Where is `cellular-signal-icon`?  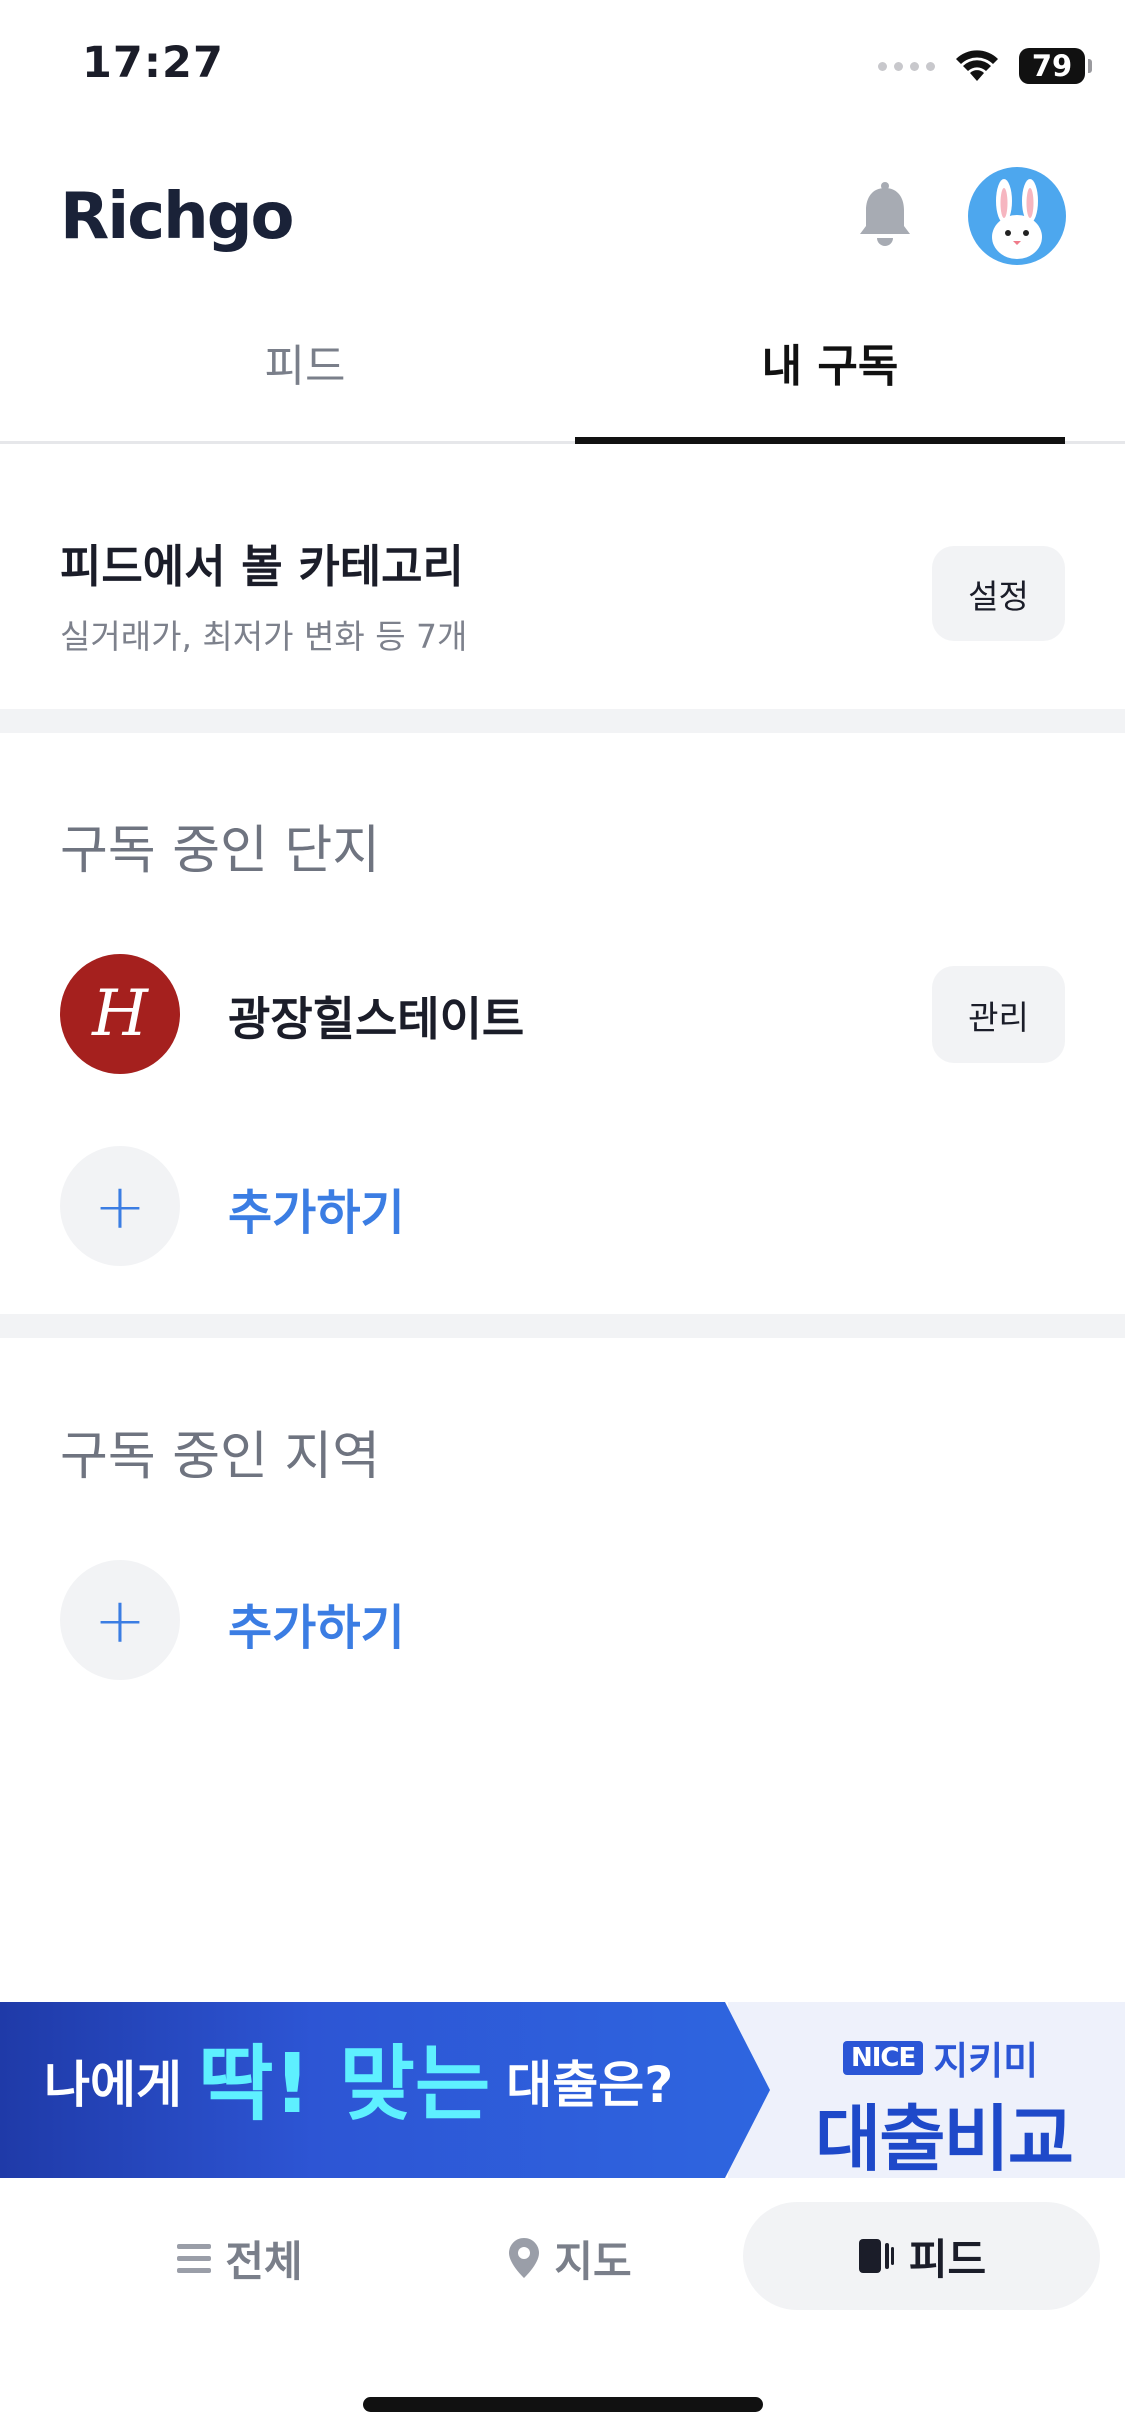
cellular-signal-icon is located at coordinates (906, 66).